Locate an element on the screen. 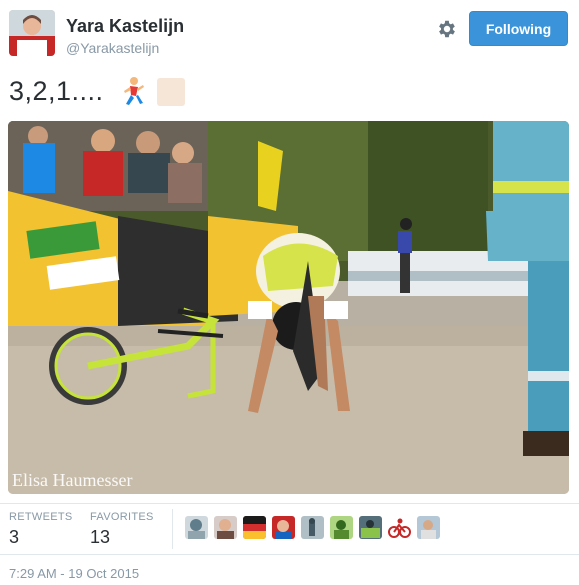 The image size is (579, 585). tweet-timestamp: 7:29 AM - 19 Oct 2015 is located at coordinates (74, 573).